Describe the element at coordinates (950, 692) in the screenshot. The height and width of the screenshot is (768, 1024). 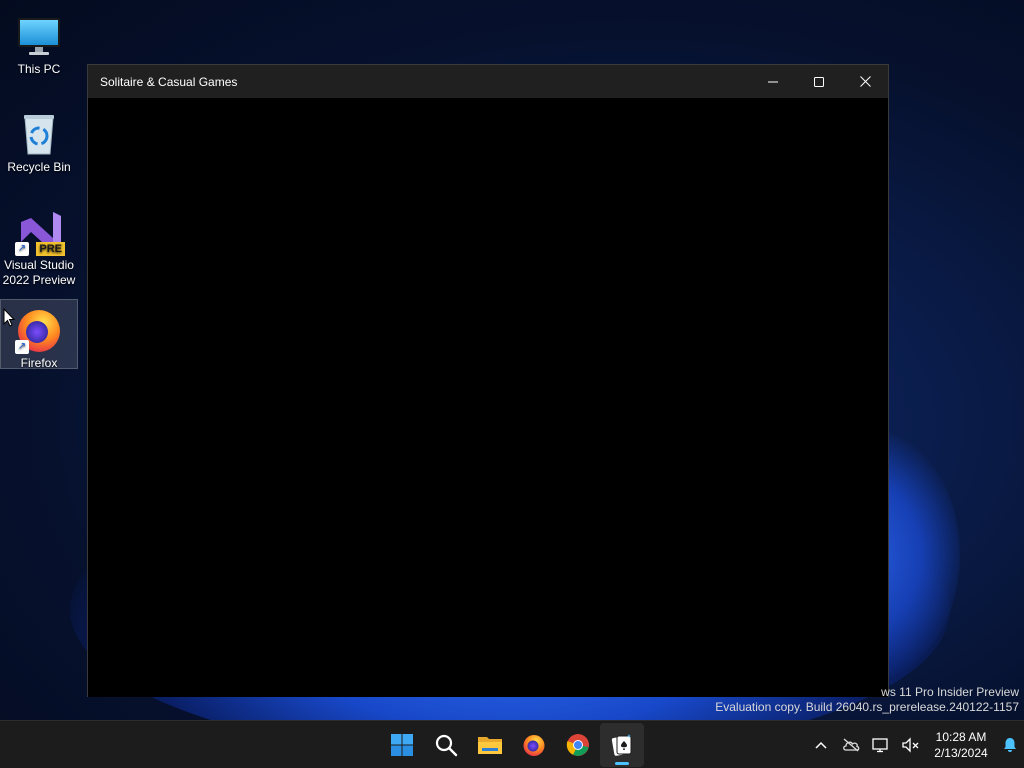
I see `watermark-line-1: ws 11 Pro Insider Preview` at that location.